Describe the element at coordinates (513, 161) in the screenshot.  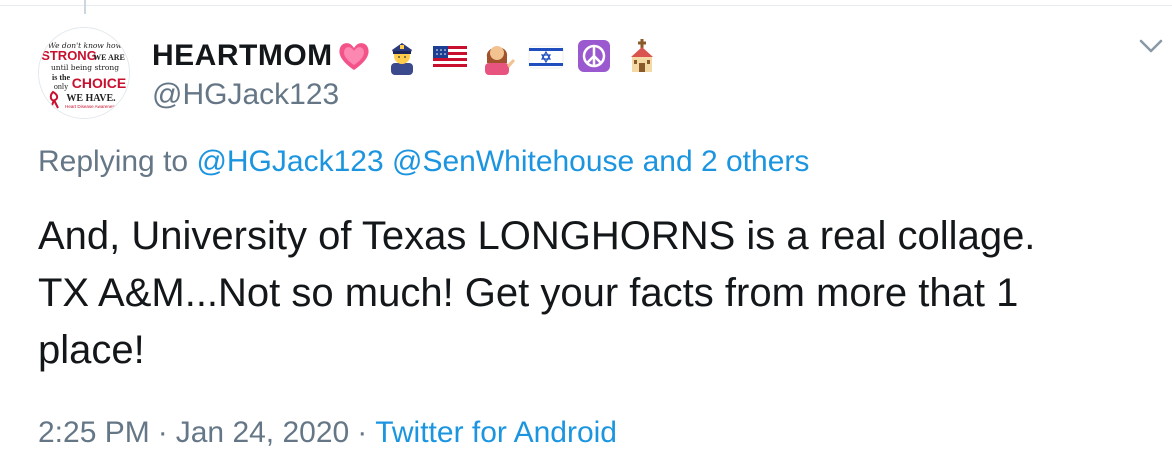
I see `mention-senwhitehouse: @SenWhitehouse` at that location.